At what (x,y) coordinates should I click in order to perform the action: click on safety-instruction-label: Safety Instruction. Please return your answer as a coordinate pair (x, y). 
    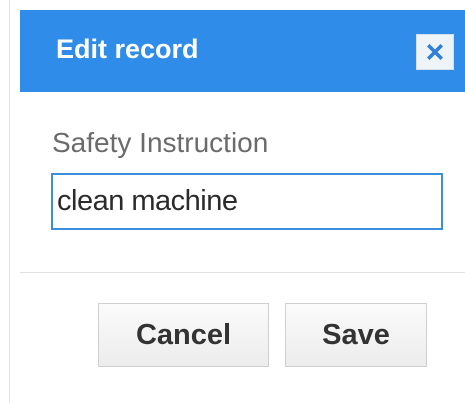
    Looking at the image, I should click on (160, 142).